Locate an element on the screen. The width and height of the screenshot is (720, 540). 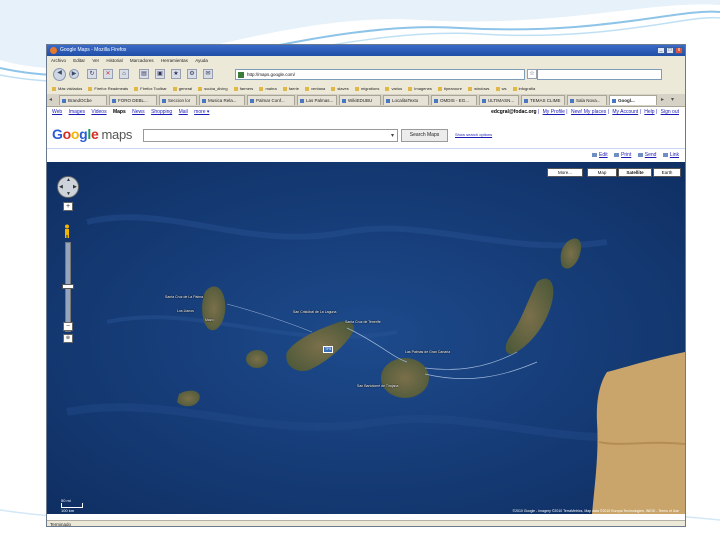
label-santa-cruz-la-palma: Santa Cruz de La Palma is located at coordinates (184, 297).